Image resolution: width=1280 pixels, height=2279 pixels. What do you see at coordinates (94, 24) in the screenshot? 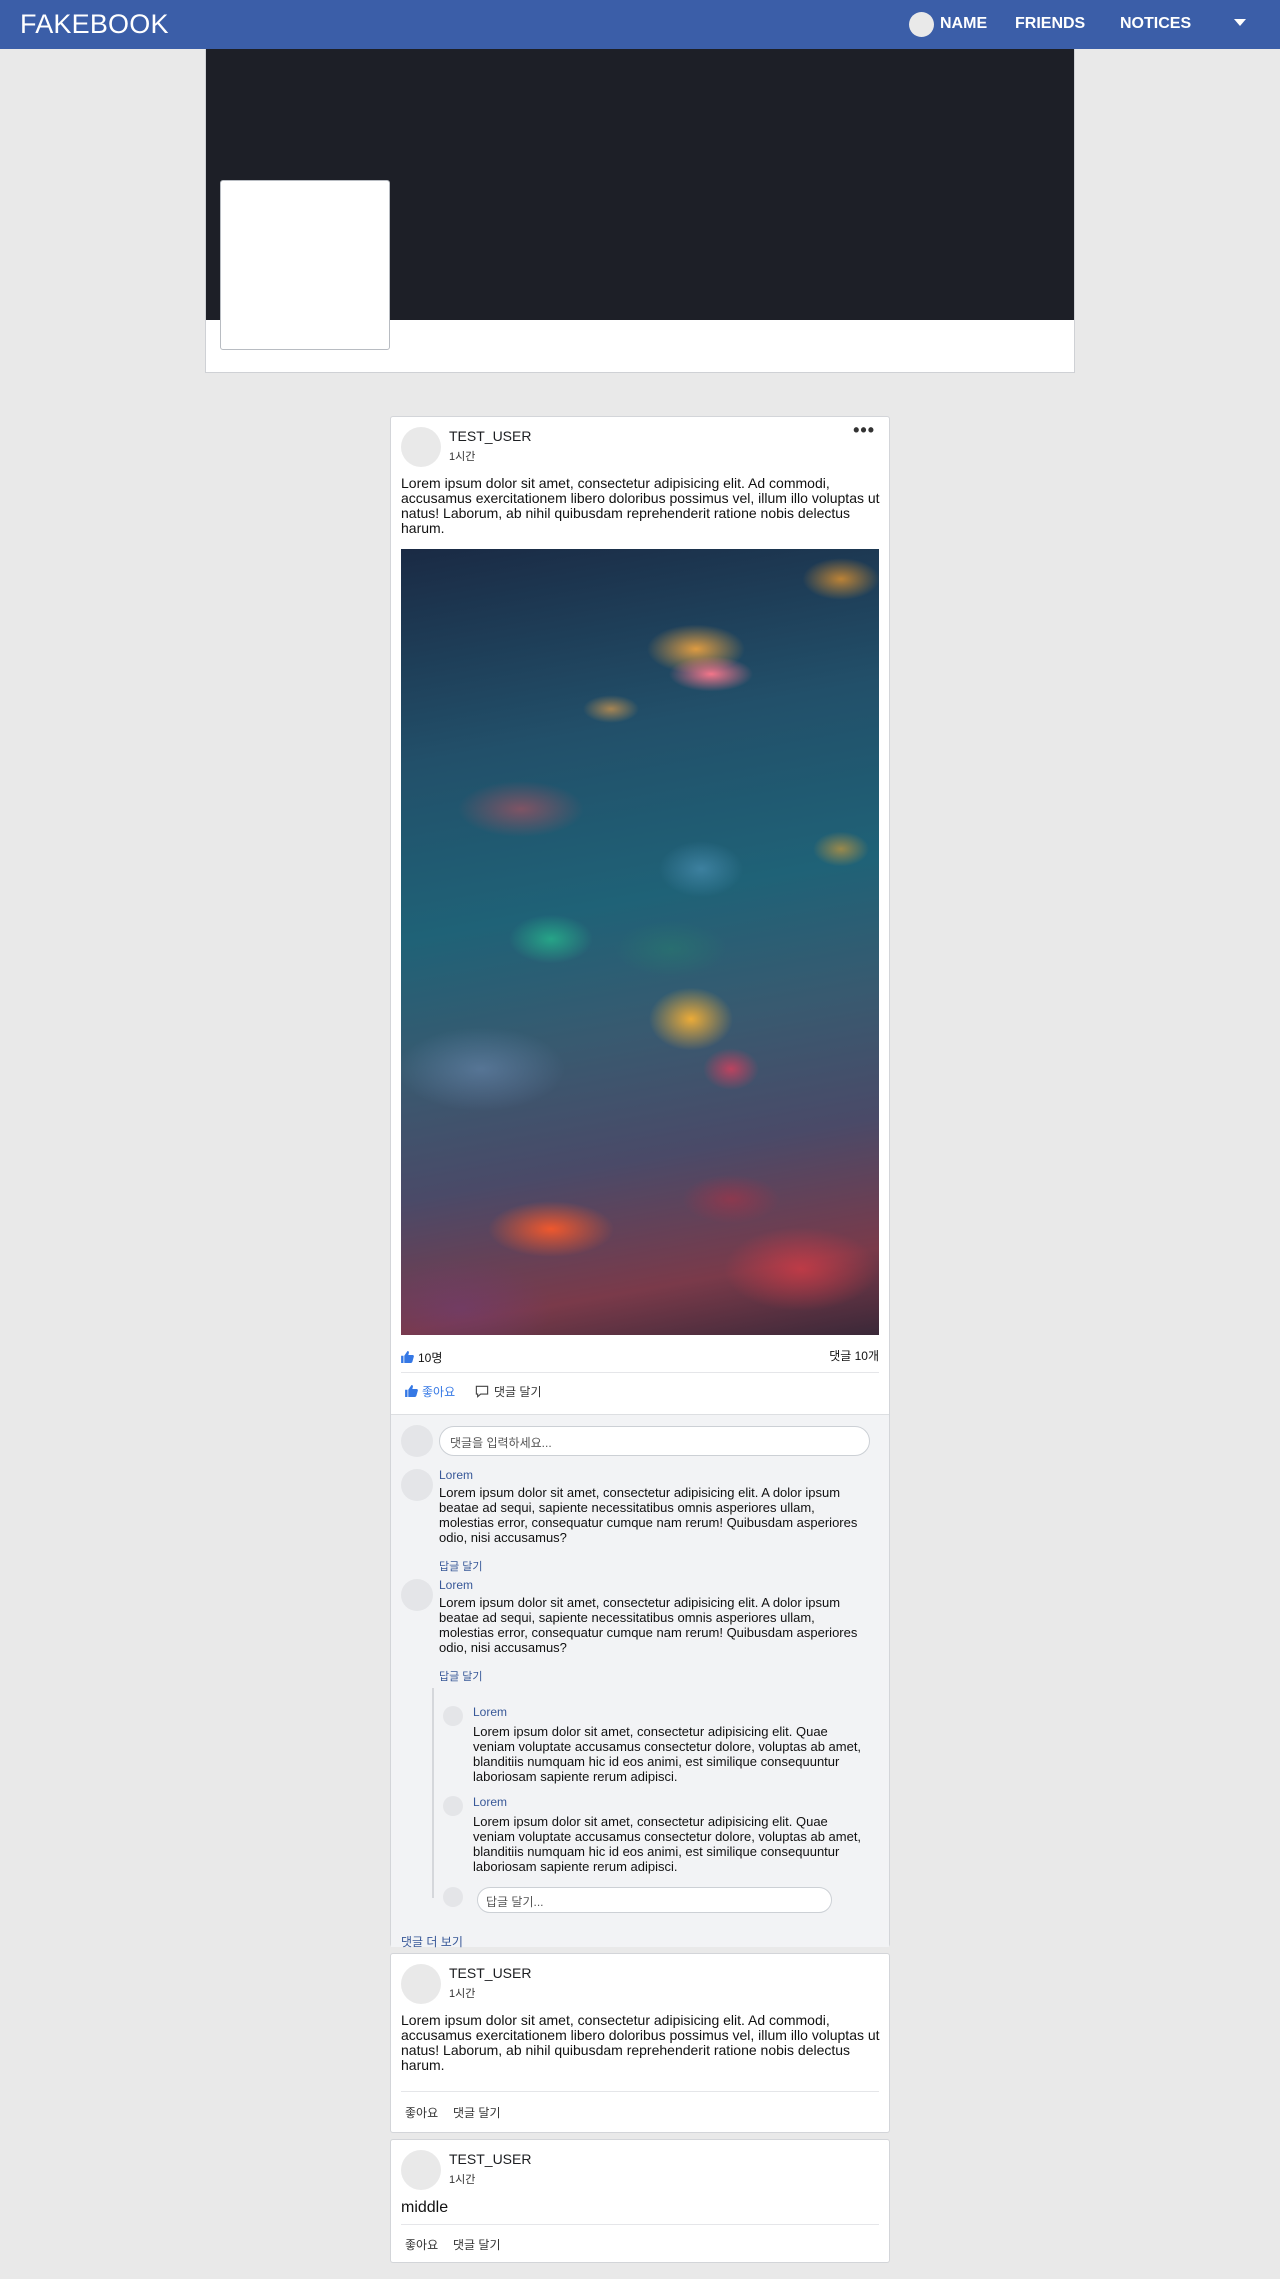
I see `brand-logo: FAKEBOOK` at bounding box center [94, 24].